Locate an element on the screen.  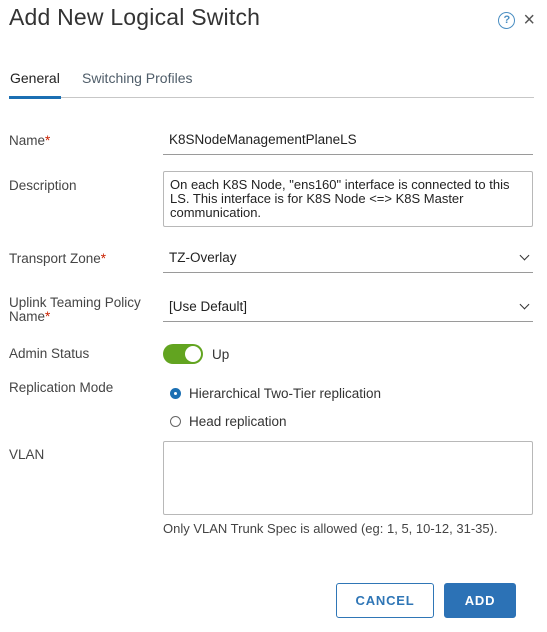
tab-switching-profiles: Switching Profiles is located at coordinates (137, 83).